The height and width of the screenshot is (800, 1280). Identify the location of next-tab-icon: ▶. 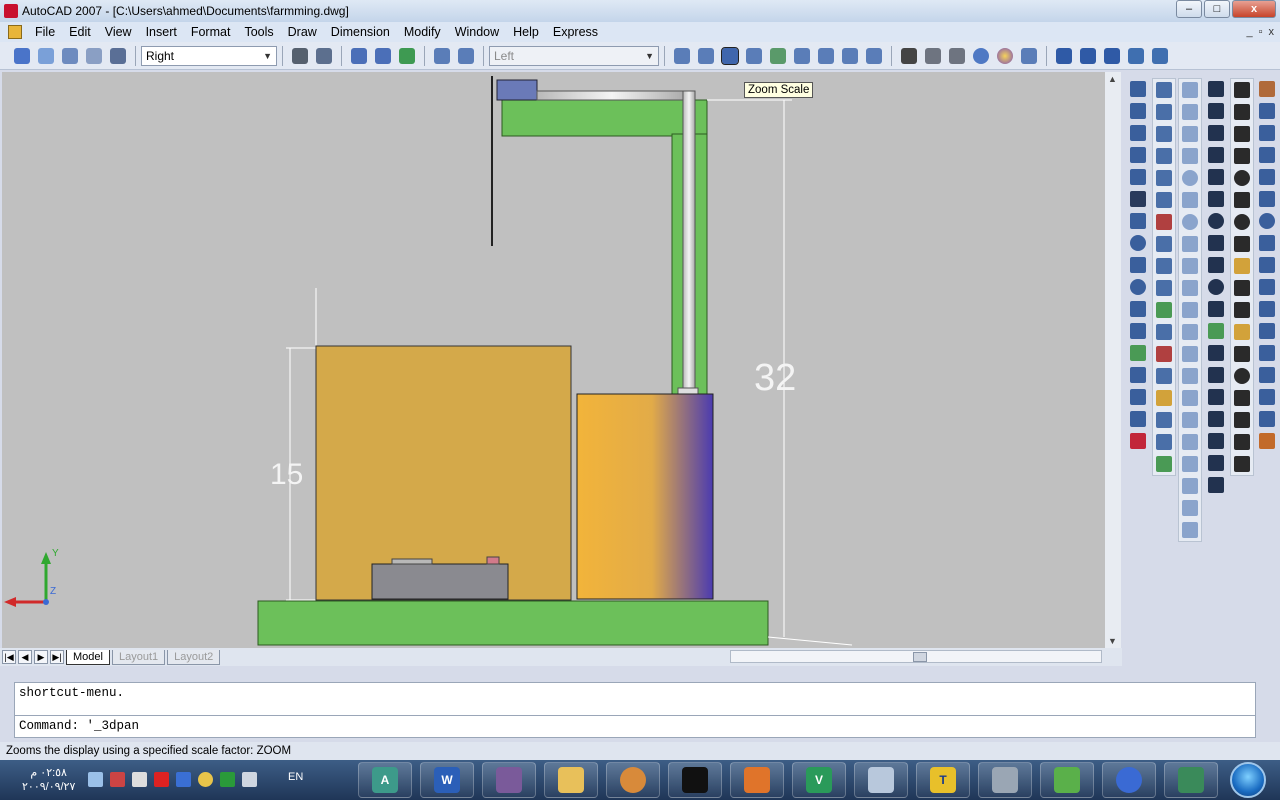
(41, 657).